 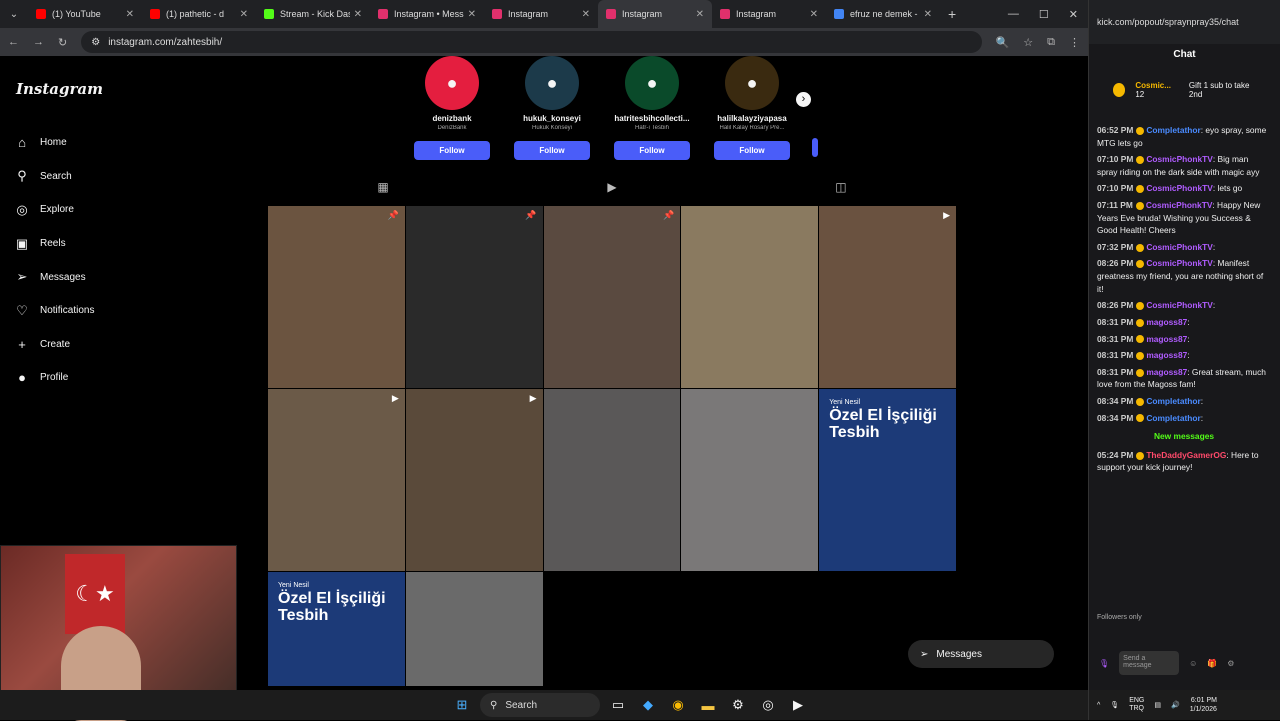 I want to click on nav-home: ⌂ Home, so click(x=54, y=143).